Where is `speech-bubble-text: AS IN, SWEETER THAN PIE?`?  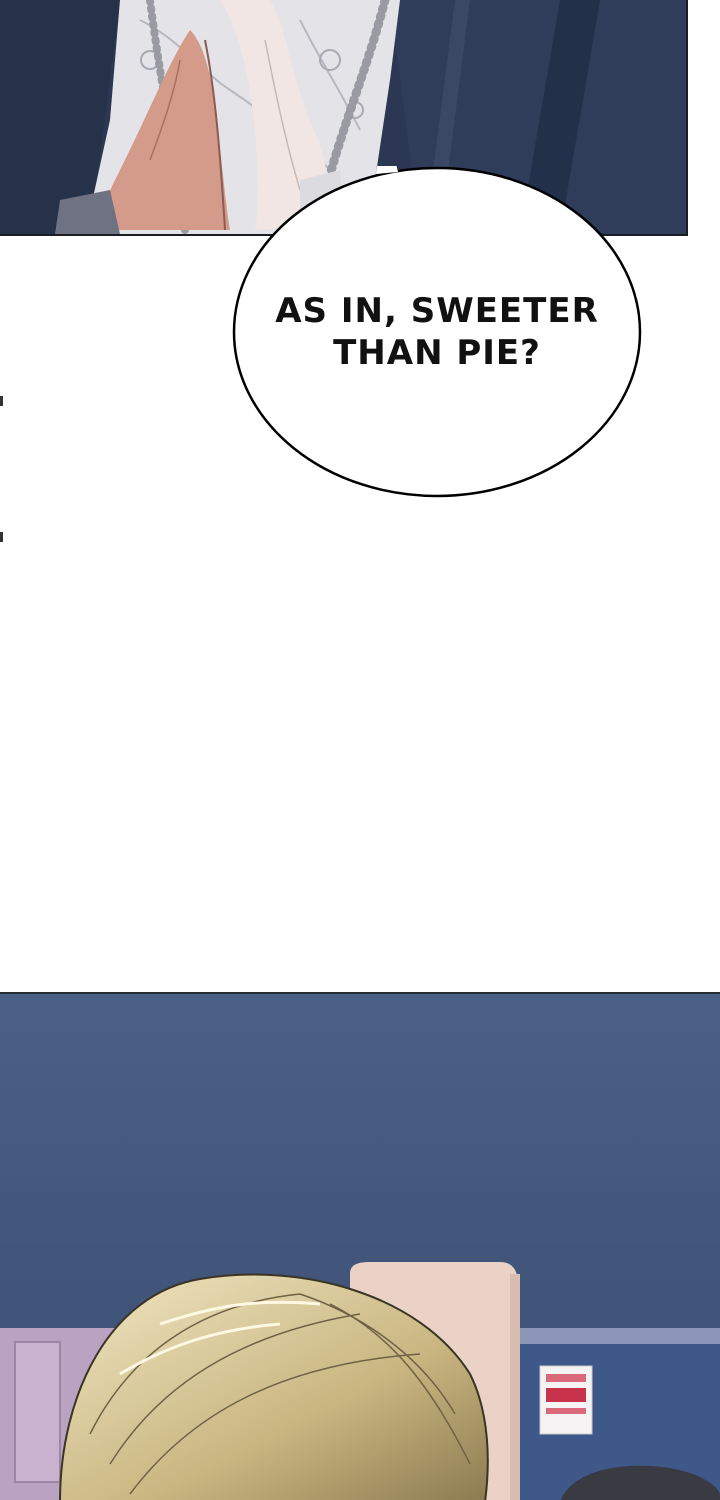 speech-bubble-text: AS IN, SWEETER THAN PIE? is located at coordinates (437, 332).